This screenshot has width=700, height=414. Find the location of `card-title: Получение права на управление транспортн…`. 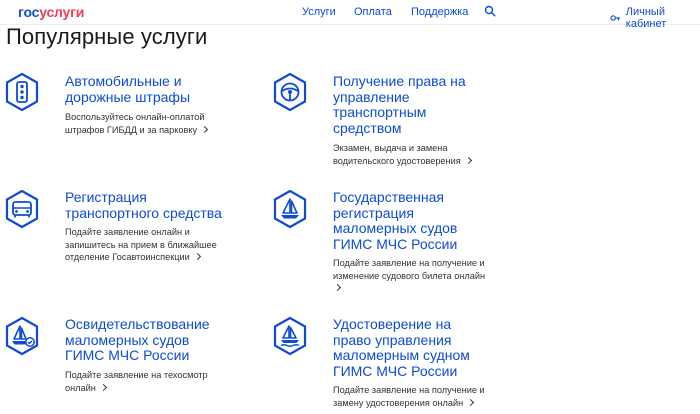

card-title: Получение права на управление транспортн… is located at coordinates (443, 104).